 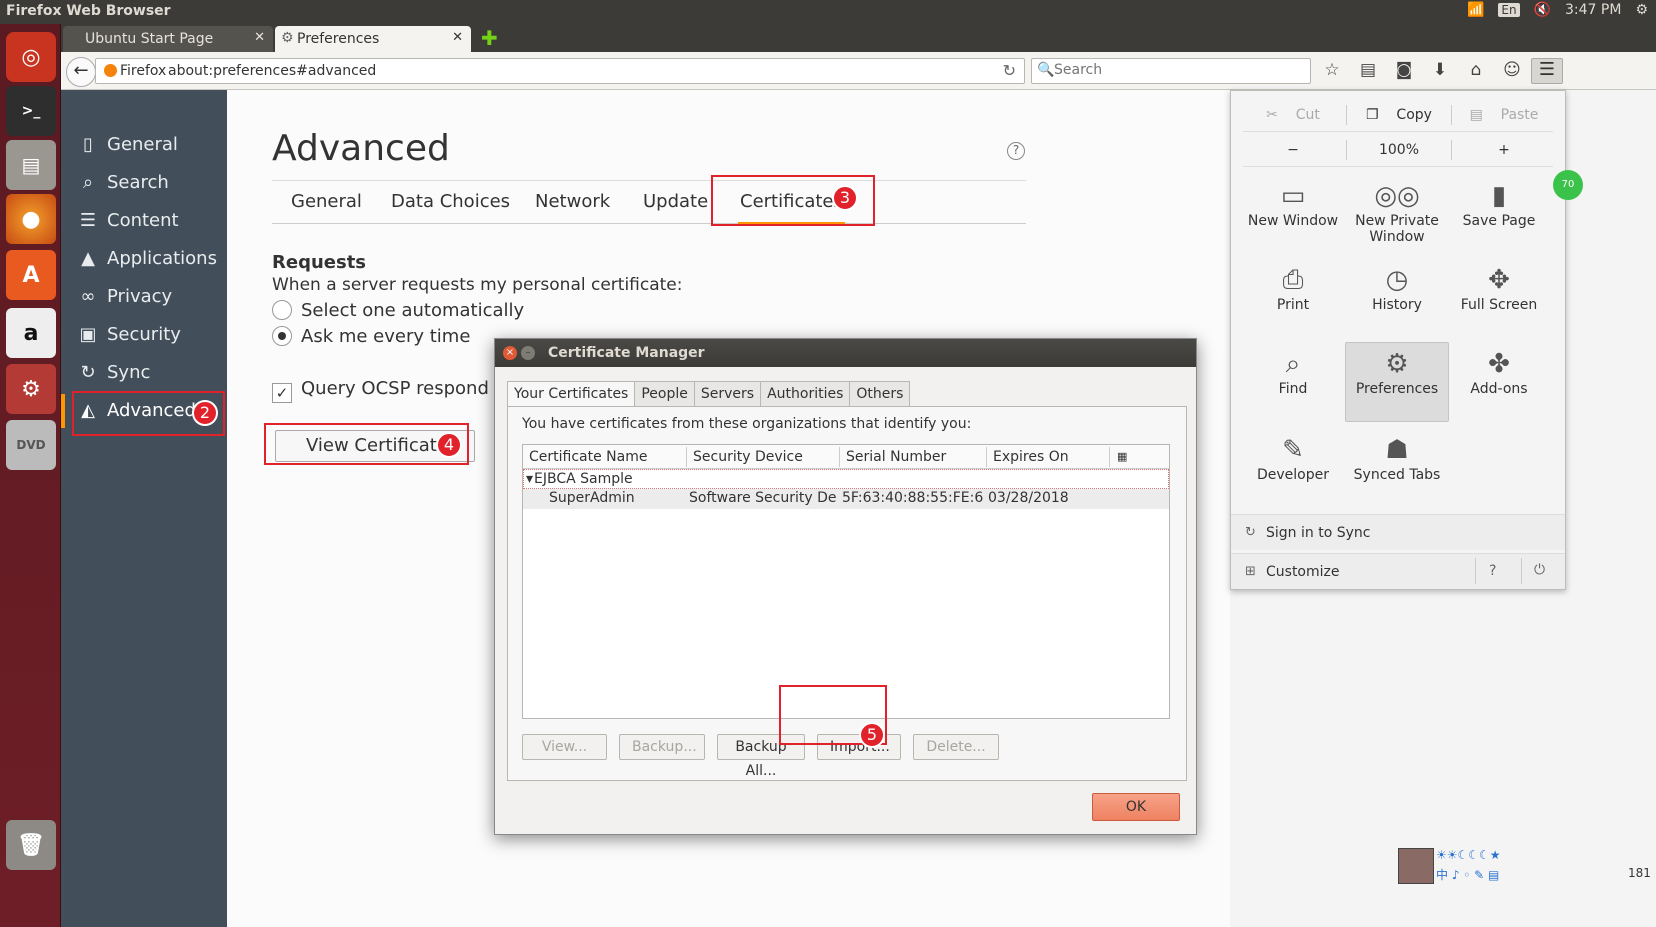 I want to click on zoom-reset-button: 100%, so click(x=1399, y=150).